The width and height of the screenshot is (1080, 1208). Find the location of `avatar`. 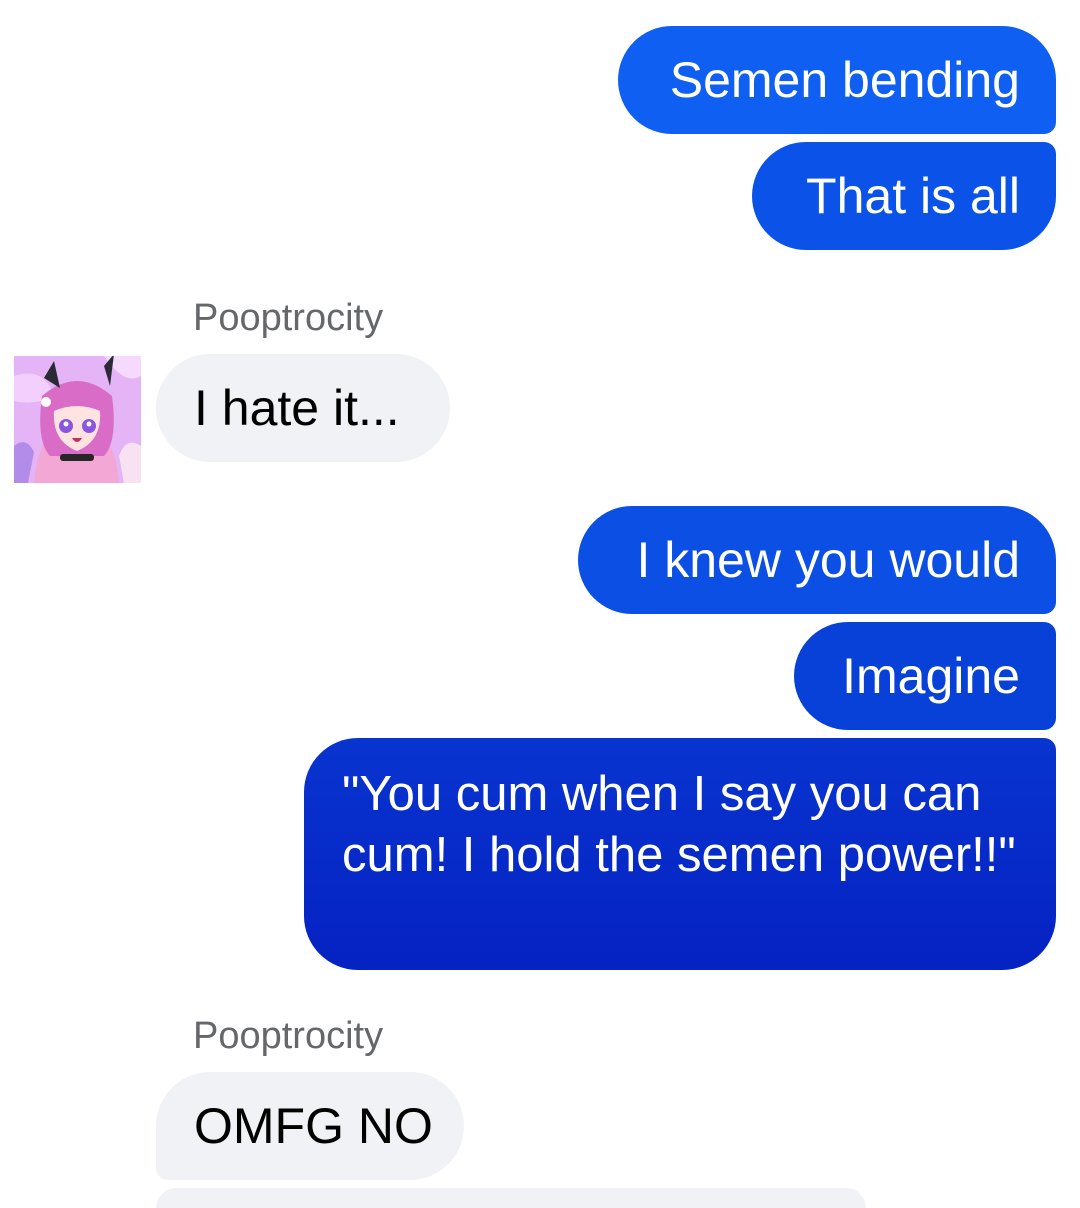

avatar is located at coordinates (77, 419).